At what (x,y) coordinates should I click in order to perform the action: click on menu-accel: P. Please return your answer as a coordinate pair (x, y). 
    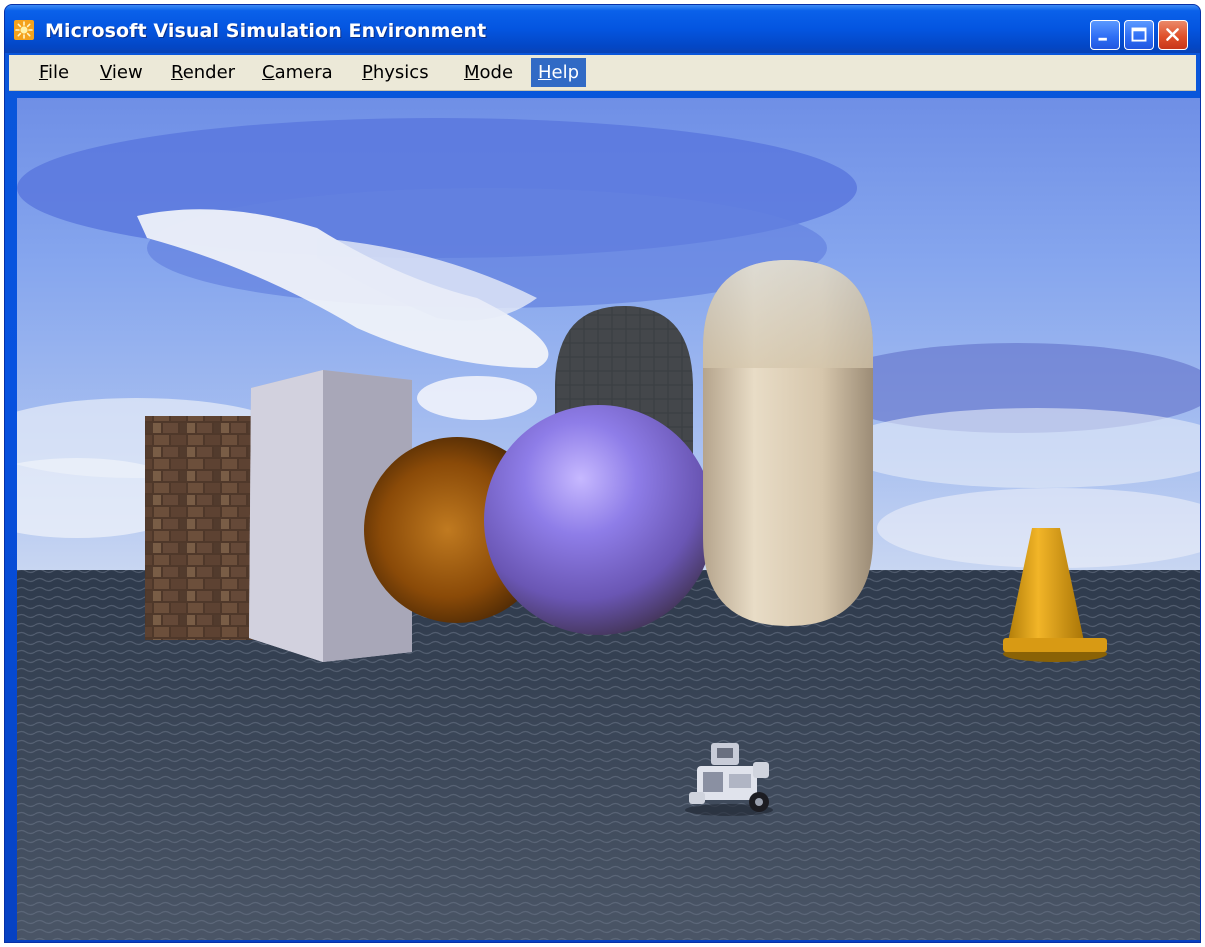
    Looking at the image, I should click on (367, 72).